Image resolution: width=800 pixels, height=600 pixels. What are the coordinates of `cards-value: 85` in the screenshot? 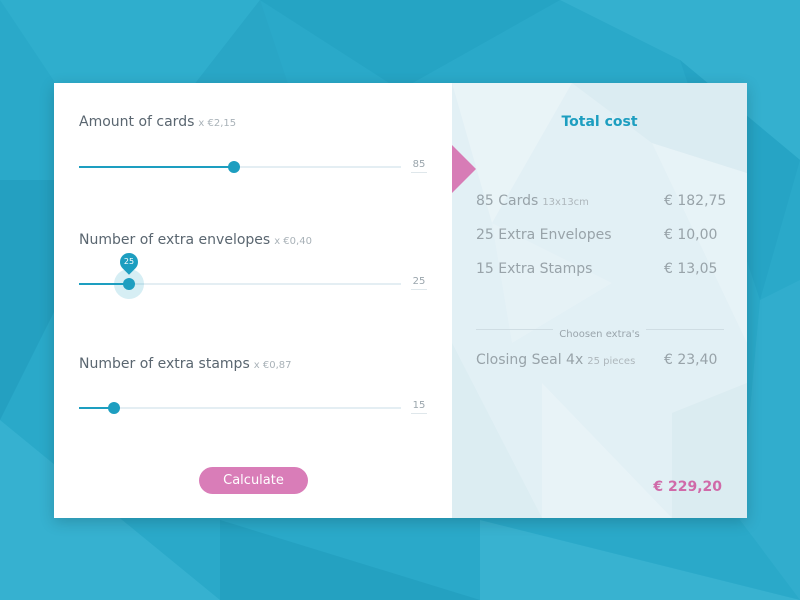 It's located at (419, 166).